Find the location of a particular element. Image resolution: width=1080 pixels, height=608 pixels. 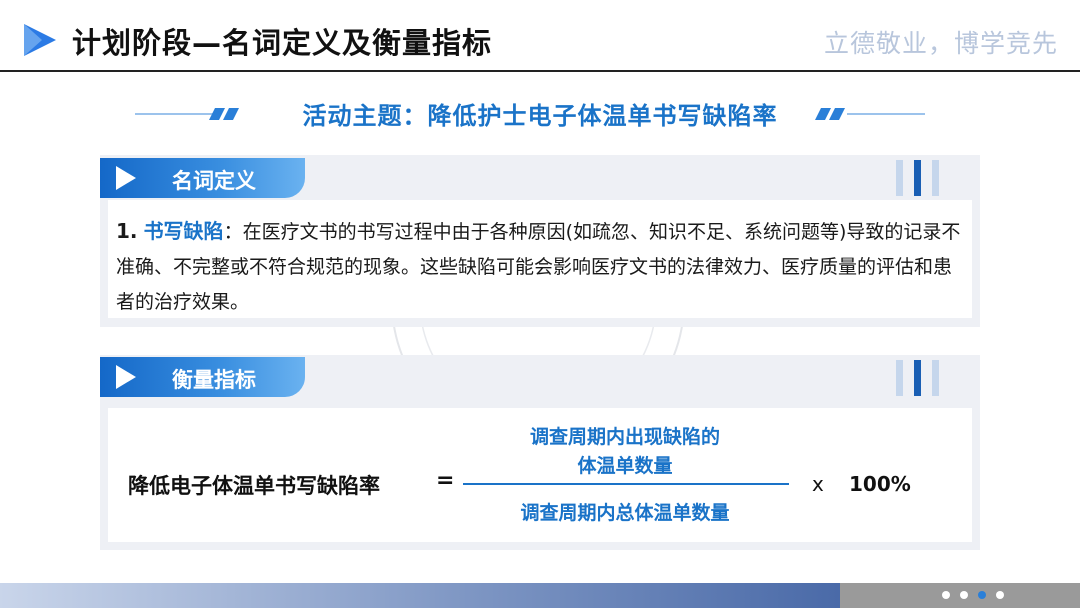

definition-term: 书写缺陷 is located at coordinates (183, 231).